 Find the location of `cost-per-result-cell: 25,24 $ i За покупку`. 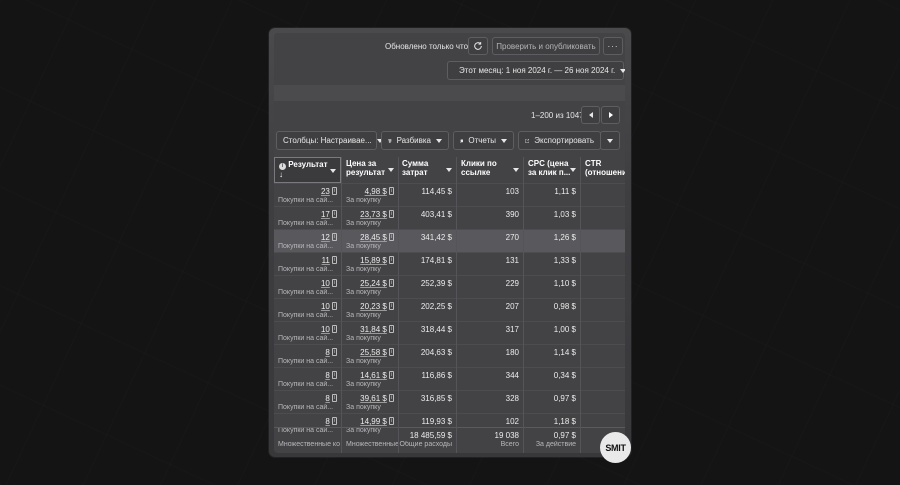

cost-per-result-cell: 25,24 $ i За покупку is located at coordinates (370, 287).